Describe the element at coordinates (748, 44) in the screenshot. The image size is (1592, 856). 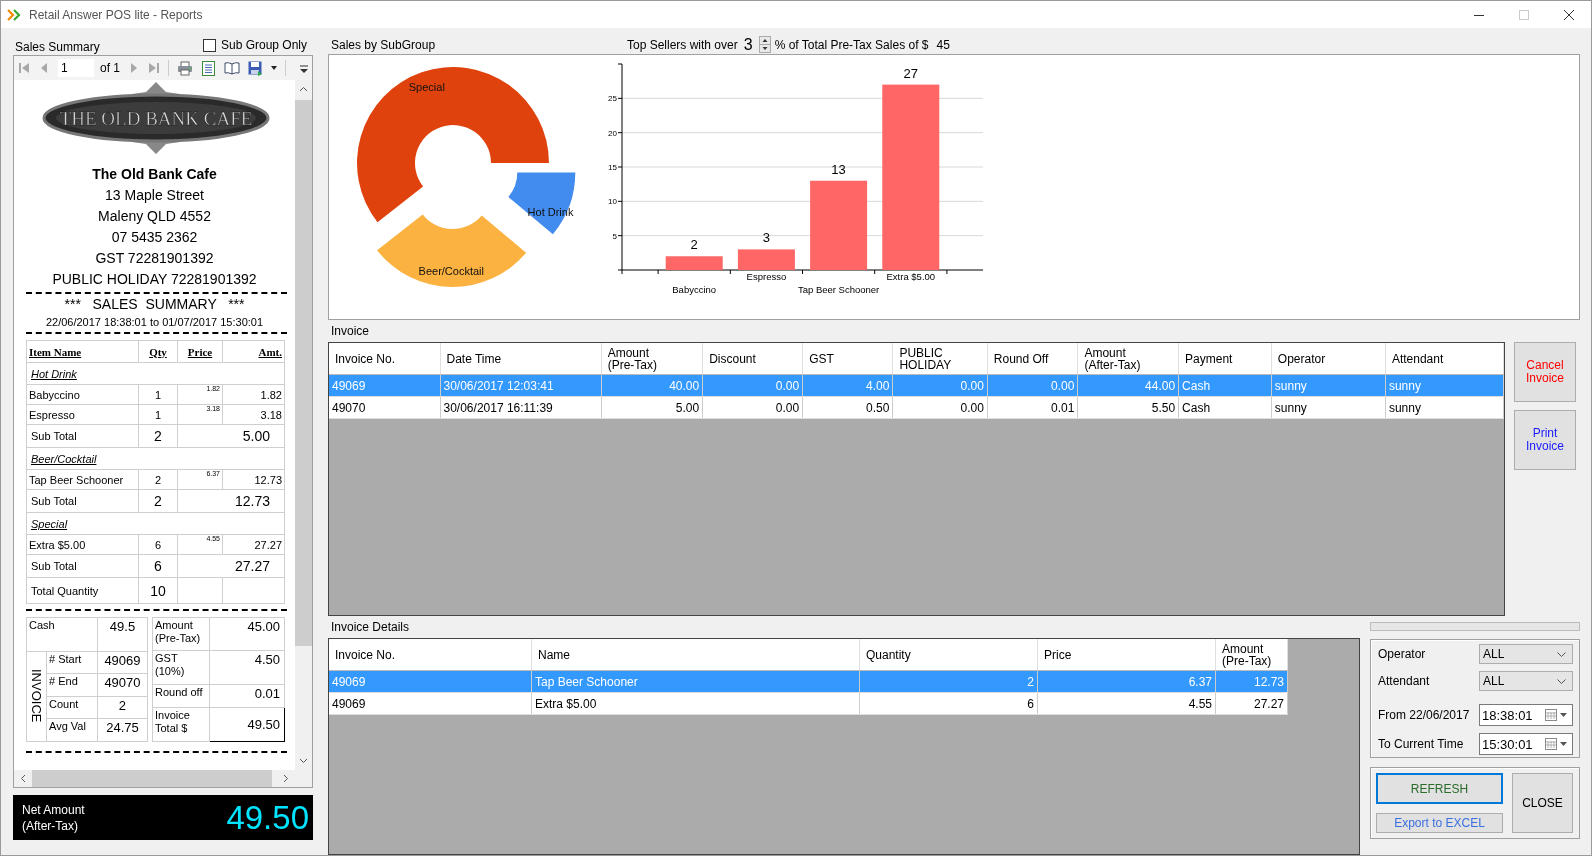
I see `number-field: 3` at that location.